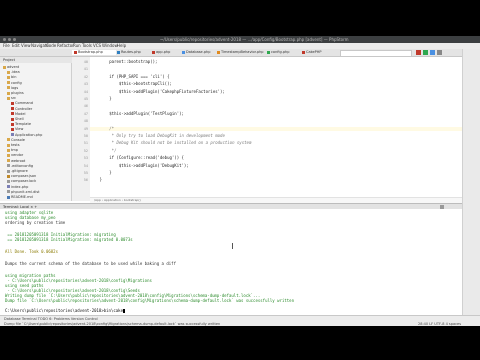 The width and height of the screenshot is (480, 360). I want to click on editor-tab: config.php, so click(283, 52).